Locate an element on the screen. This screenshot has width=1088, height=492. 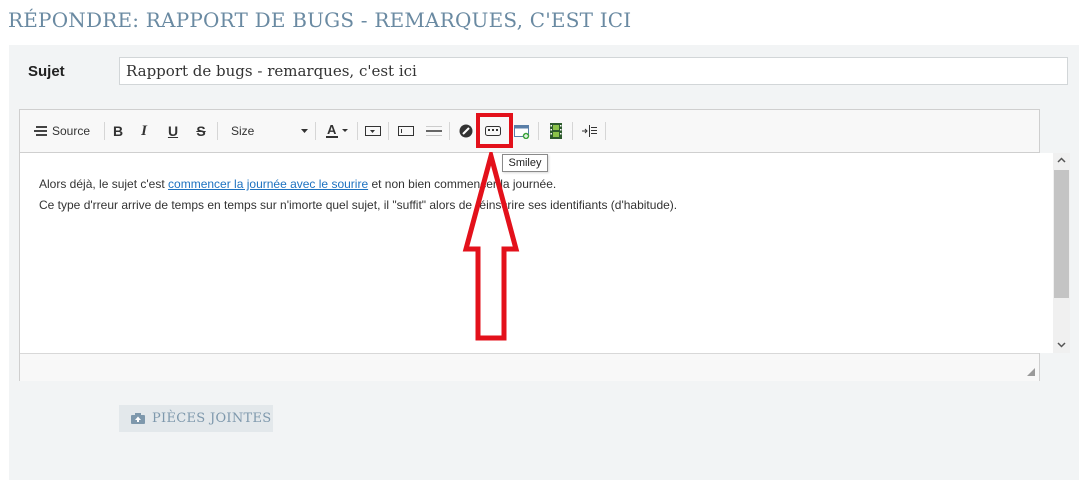
source-icon is located at coordinates (40, 131).